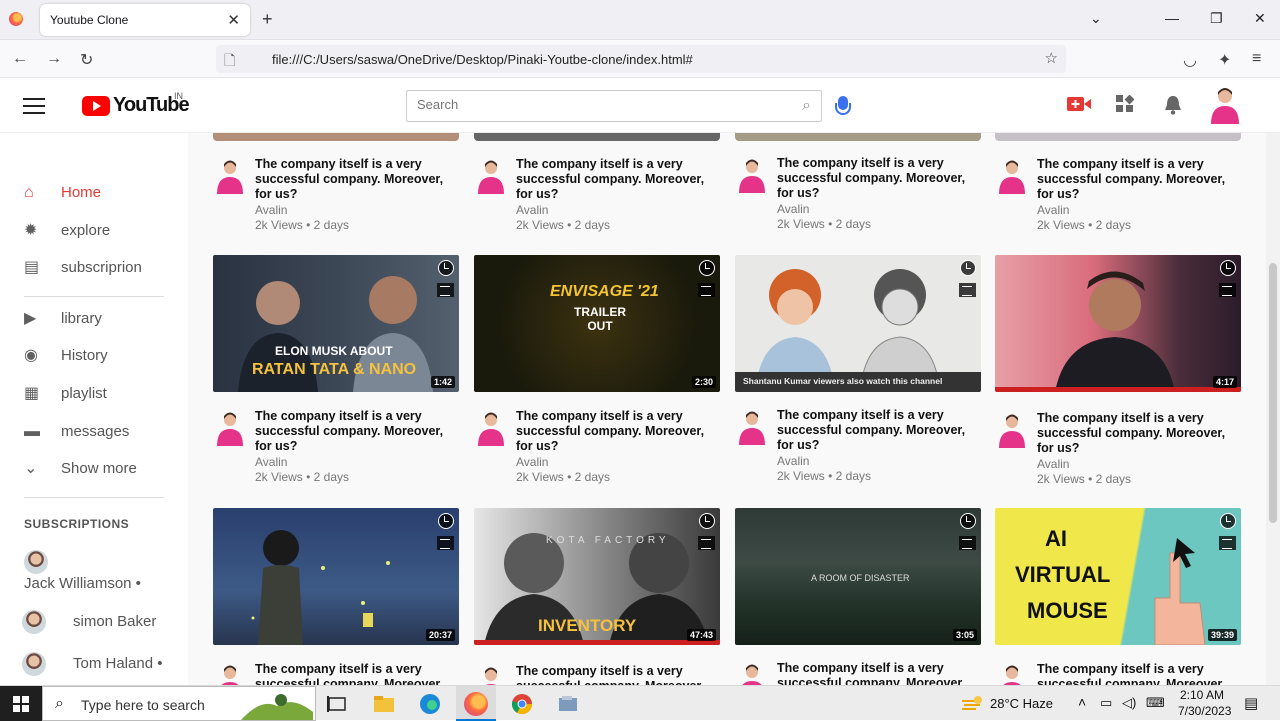 This screenshot has width=1280, height=721. I want to click on new-tab-button: +, so click(267, 19).